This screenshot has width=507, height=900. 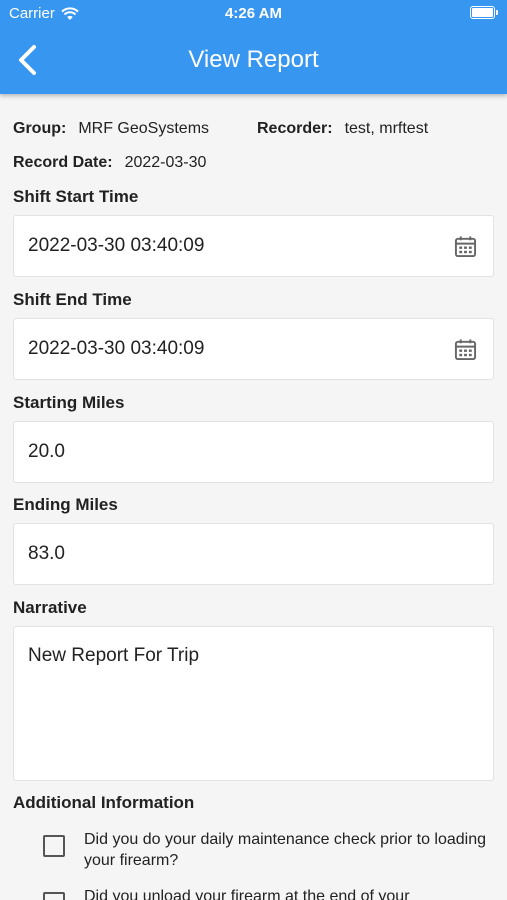 I want to click on app-header: Carrier 4:26 AM View Report, so click(x=253, y=47).